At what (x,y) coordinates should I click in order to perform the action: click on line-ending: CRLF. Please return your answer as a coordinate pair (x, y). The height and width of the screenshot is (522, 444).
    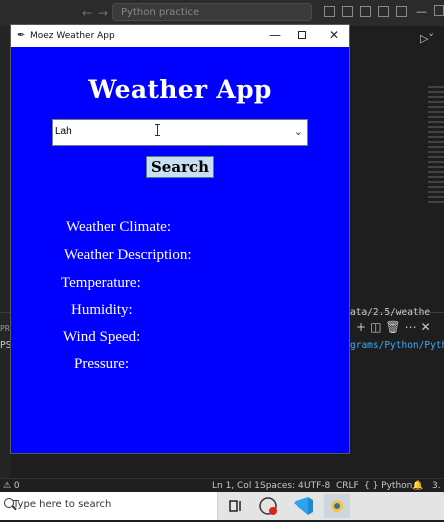
    Looking at the image, I should click on (347, 486).